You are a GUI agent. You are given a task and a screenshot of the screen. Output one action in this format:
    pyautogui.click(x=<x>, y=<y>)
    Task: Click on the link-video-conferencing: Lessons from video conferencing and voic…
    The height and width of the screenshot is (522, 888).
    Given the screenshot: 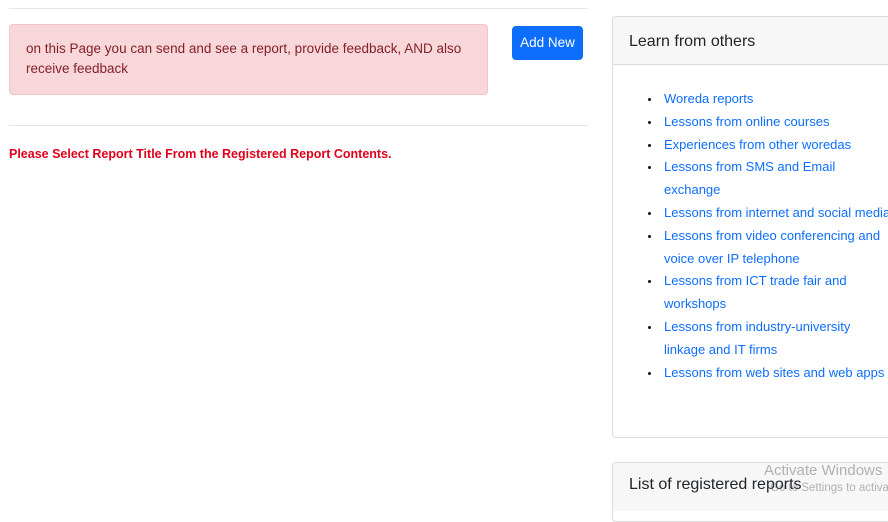 What is the action you would take?
    pyautogui.click(x=772, y=247)
    